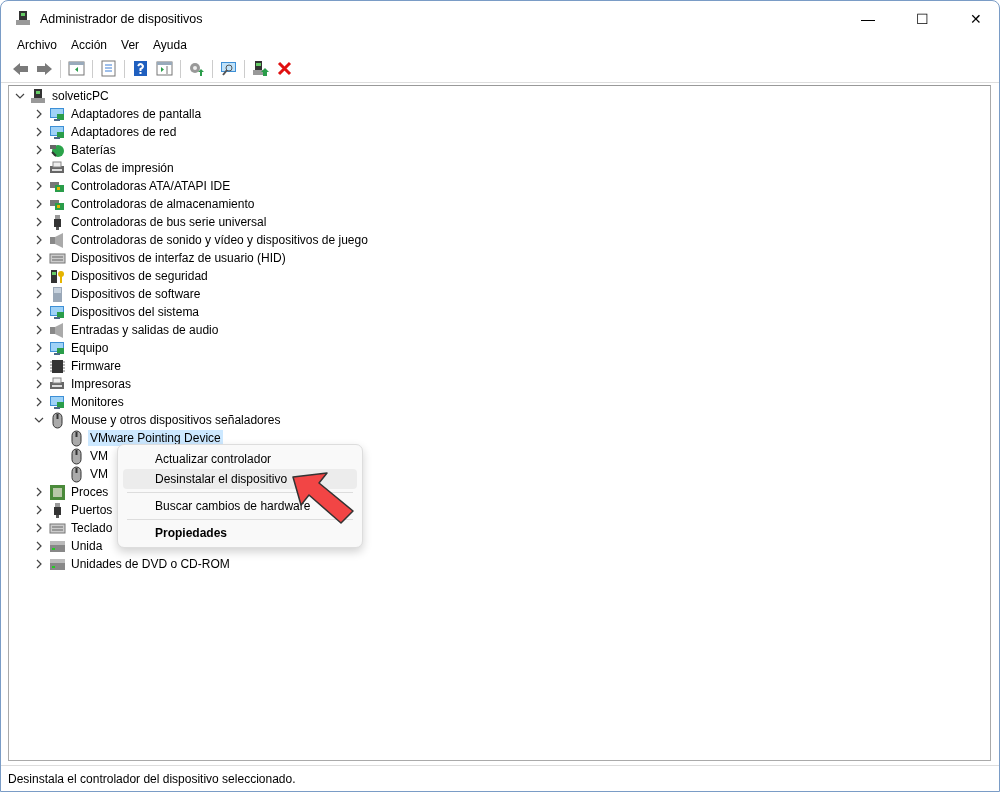 The width and height of the screenshot is (1002, 792). What do you see at coordinates (219, 240) in the screenshot?
I see `tree-item: Controladoras de sonido y vídeo y dispositivos de juego` at bounding box center [219, 240].